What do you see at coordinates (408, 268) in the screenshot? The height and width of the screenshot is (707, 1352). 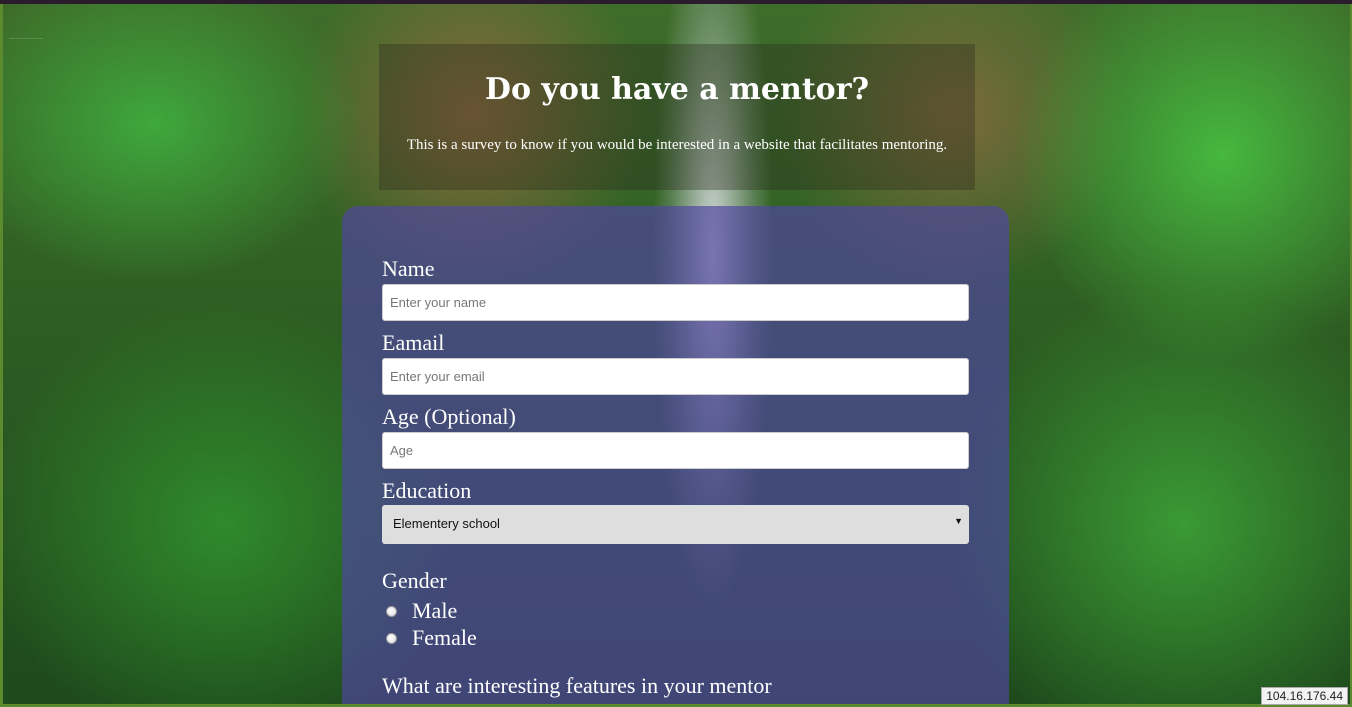 I see `name-label: Name` at bounding box center [408, 268].